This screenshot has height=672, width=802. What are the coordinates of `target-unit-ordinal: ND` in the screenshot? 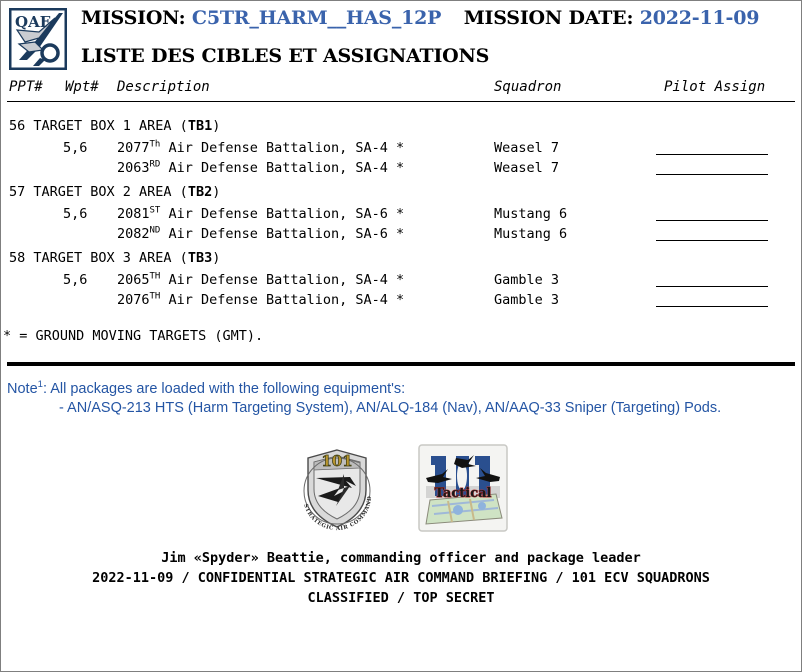 It's located at (155, 230).